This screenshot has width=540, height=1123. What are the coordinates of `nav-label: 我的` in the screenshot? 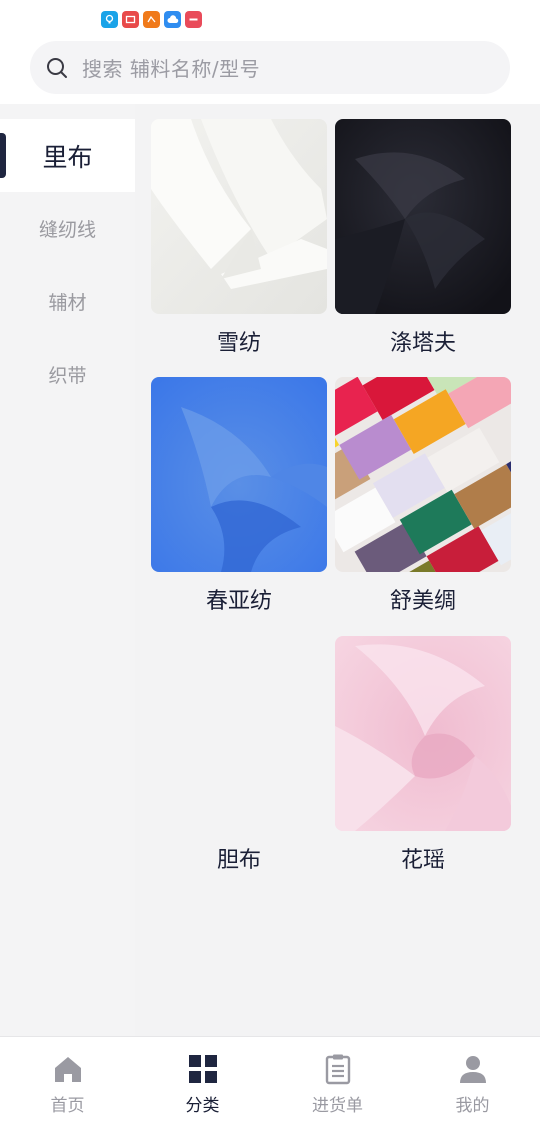 It's located at (472, 1106).